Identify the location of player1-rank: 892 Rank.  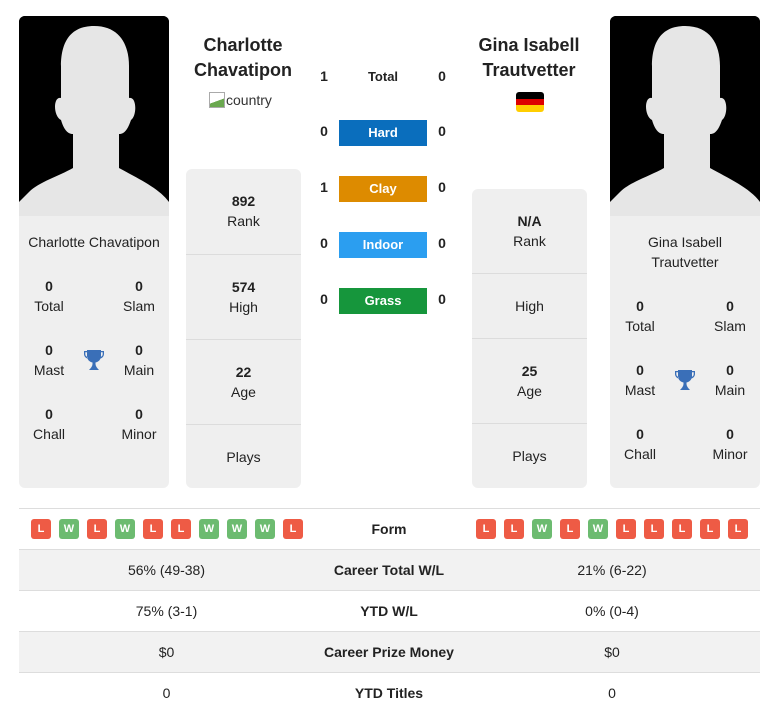
(243, 211).